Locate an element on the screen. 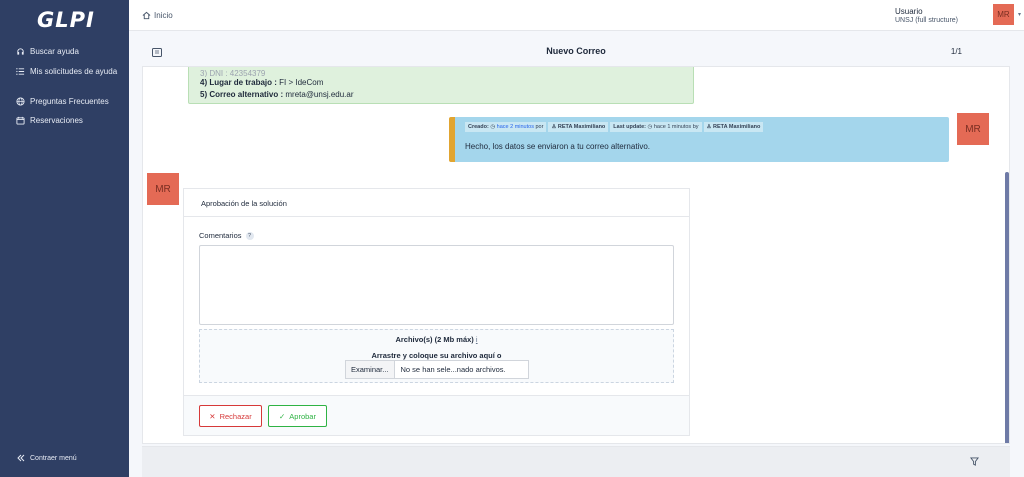 Image resolution: width=1024 pixels, height=477 pixels. calendar-icon is located at coordinates (20, 120).